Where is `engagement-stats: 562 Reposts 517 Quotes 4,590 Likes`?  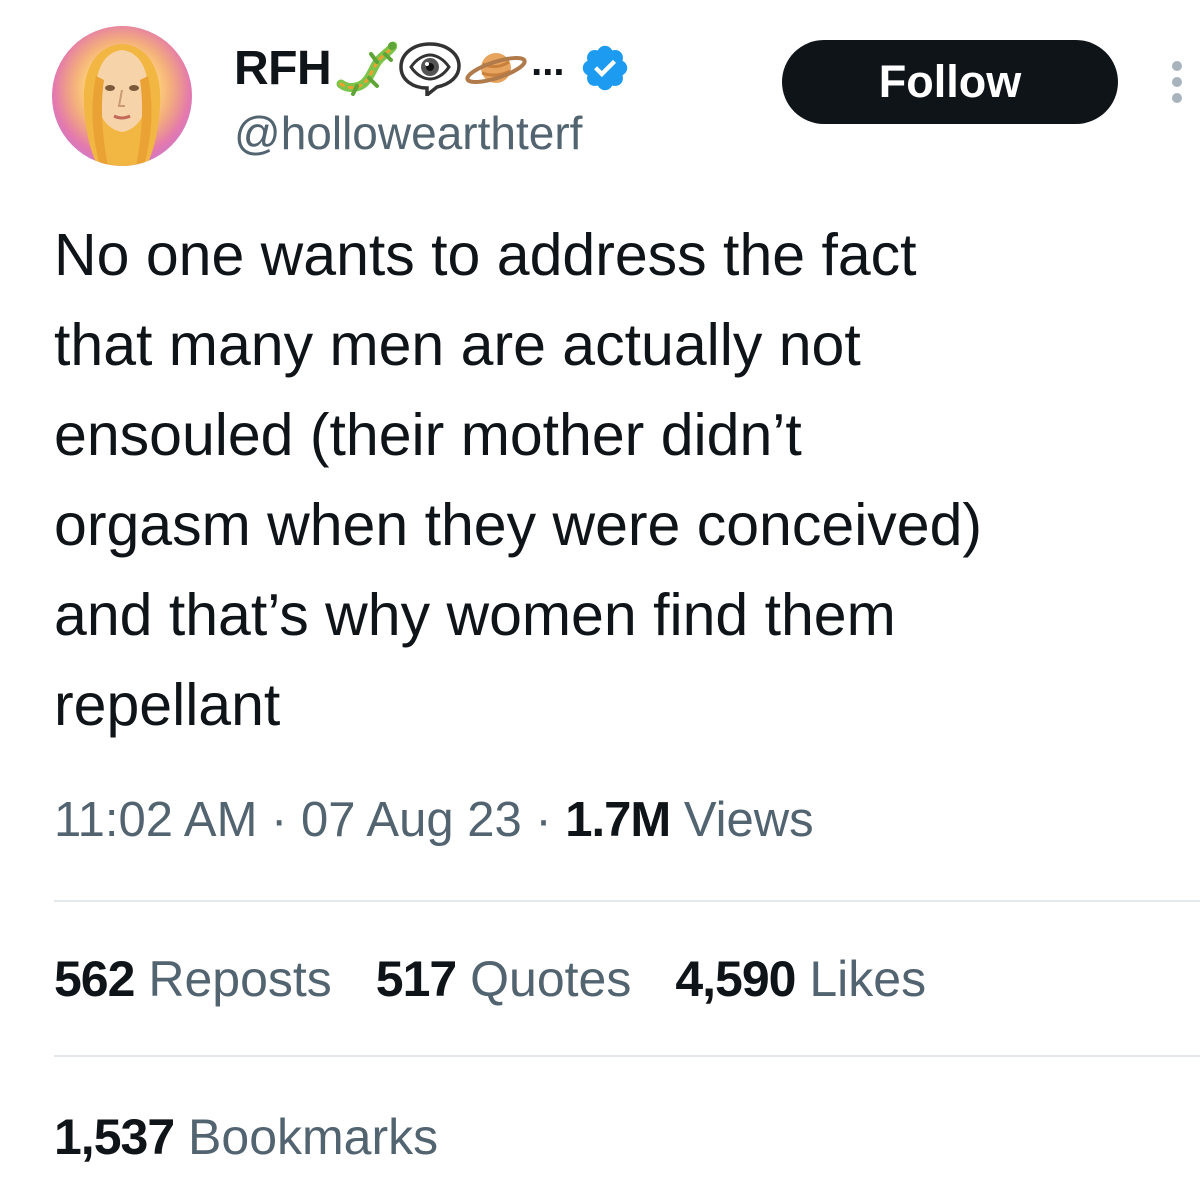 engagement-stats: 562 Reposts 517 Quotes 4,590 Likes is located at coordinates (512, 979).